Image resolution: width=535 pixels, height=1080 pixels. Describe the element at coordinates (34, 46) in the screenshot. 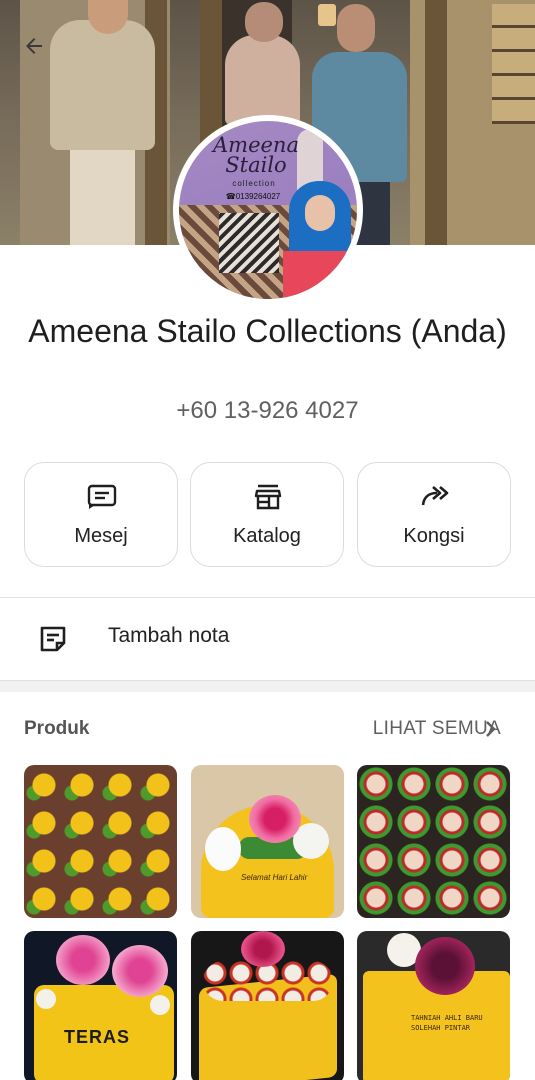

I see `back-arrow-icon` at that location.